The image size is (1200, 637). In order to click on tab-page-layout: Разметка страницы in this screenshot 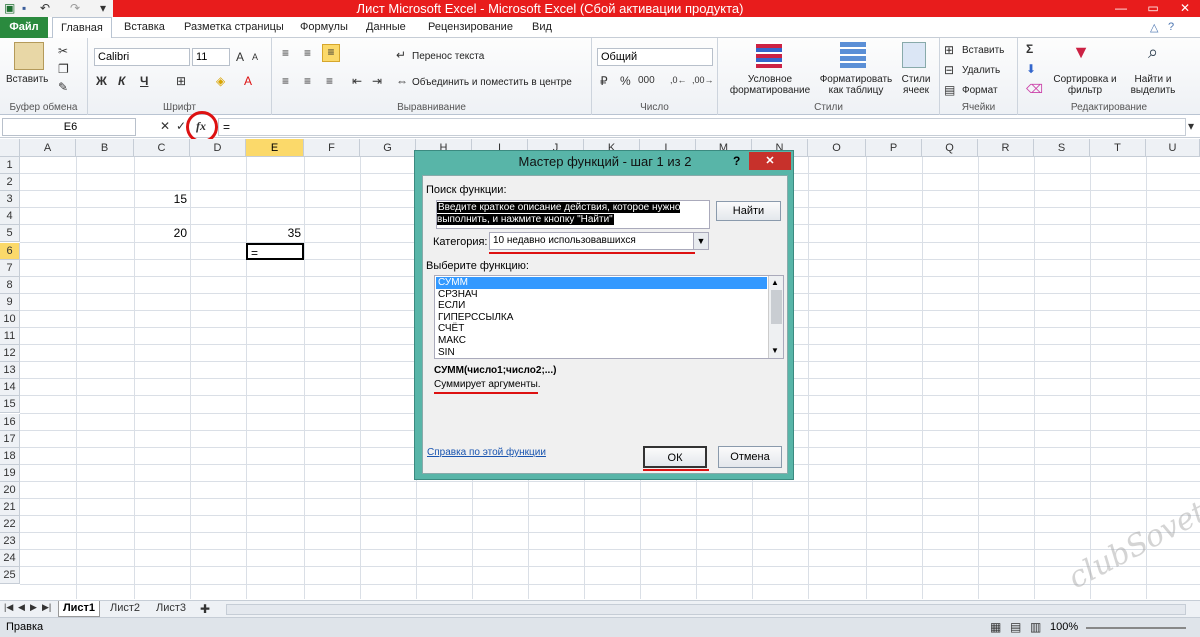, I will do `click(234, 27)`.